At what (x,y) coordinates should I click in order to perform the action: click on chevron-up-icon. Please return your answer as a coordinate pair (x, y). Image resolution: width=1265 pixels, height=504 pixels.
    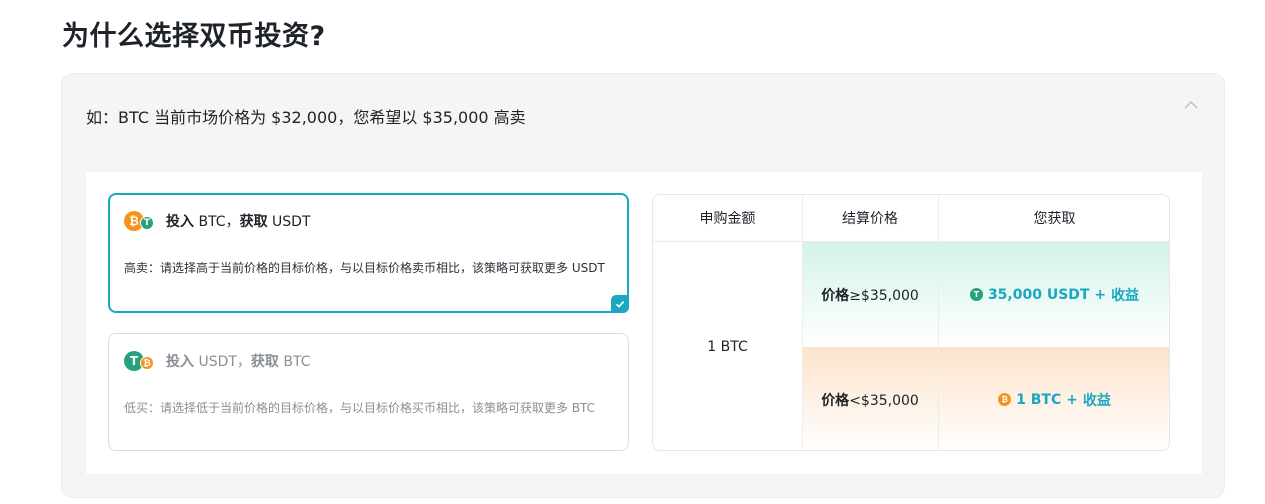
    Looking at the image, I should click on (1191, 105).